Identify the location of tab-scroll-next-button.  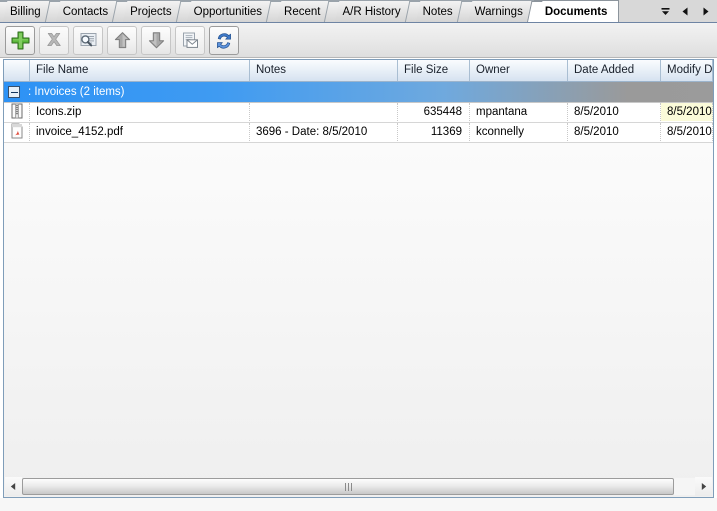
(705, 11).